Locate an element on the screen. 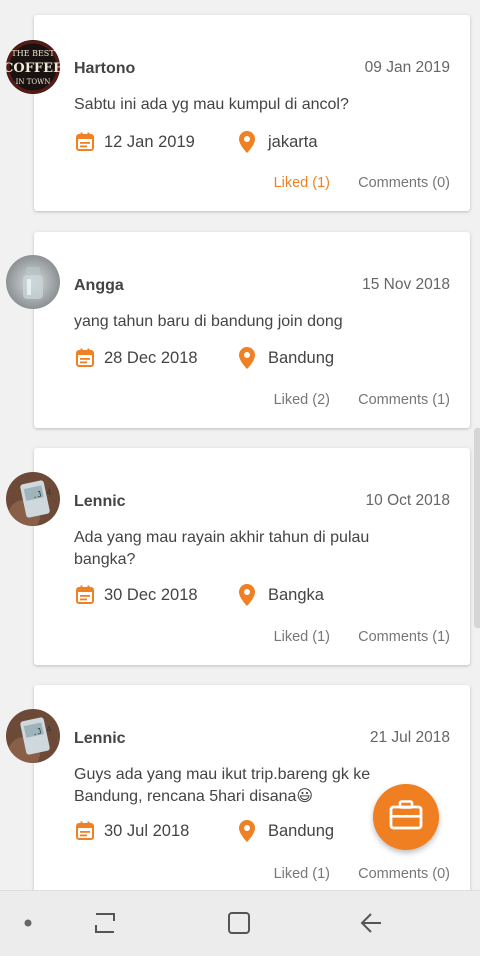  briefcase-icon is located at coordinates (406, 817).